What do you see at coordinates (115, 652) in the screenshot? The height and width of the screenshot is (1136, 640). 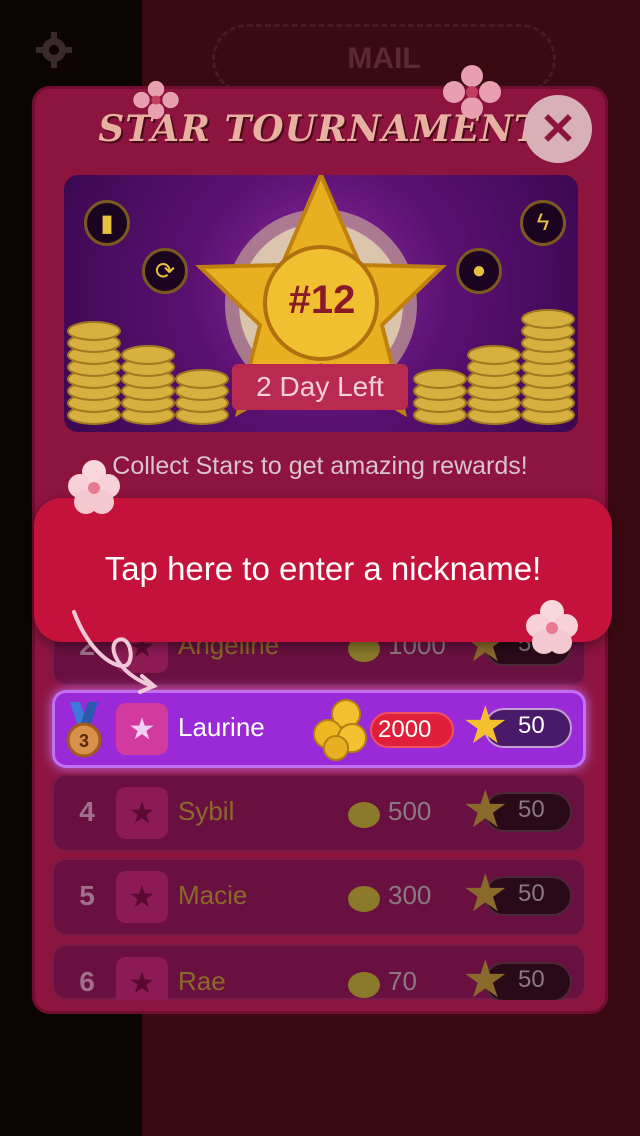 I see `pointer-arrow-icon` at bounding box center [115, 652].